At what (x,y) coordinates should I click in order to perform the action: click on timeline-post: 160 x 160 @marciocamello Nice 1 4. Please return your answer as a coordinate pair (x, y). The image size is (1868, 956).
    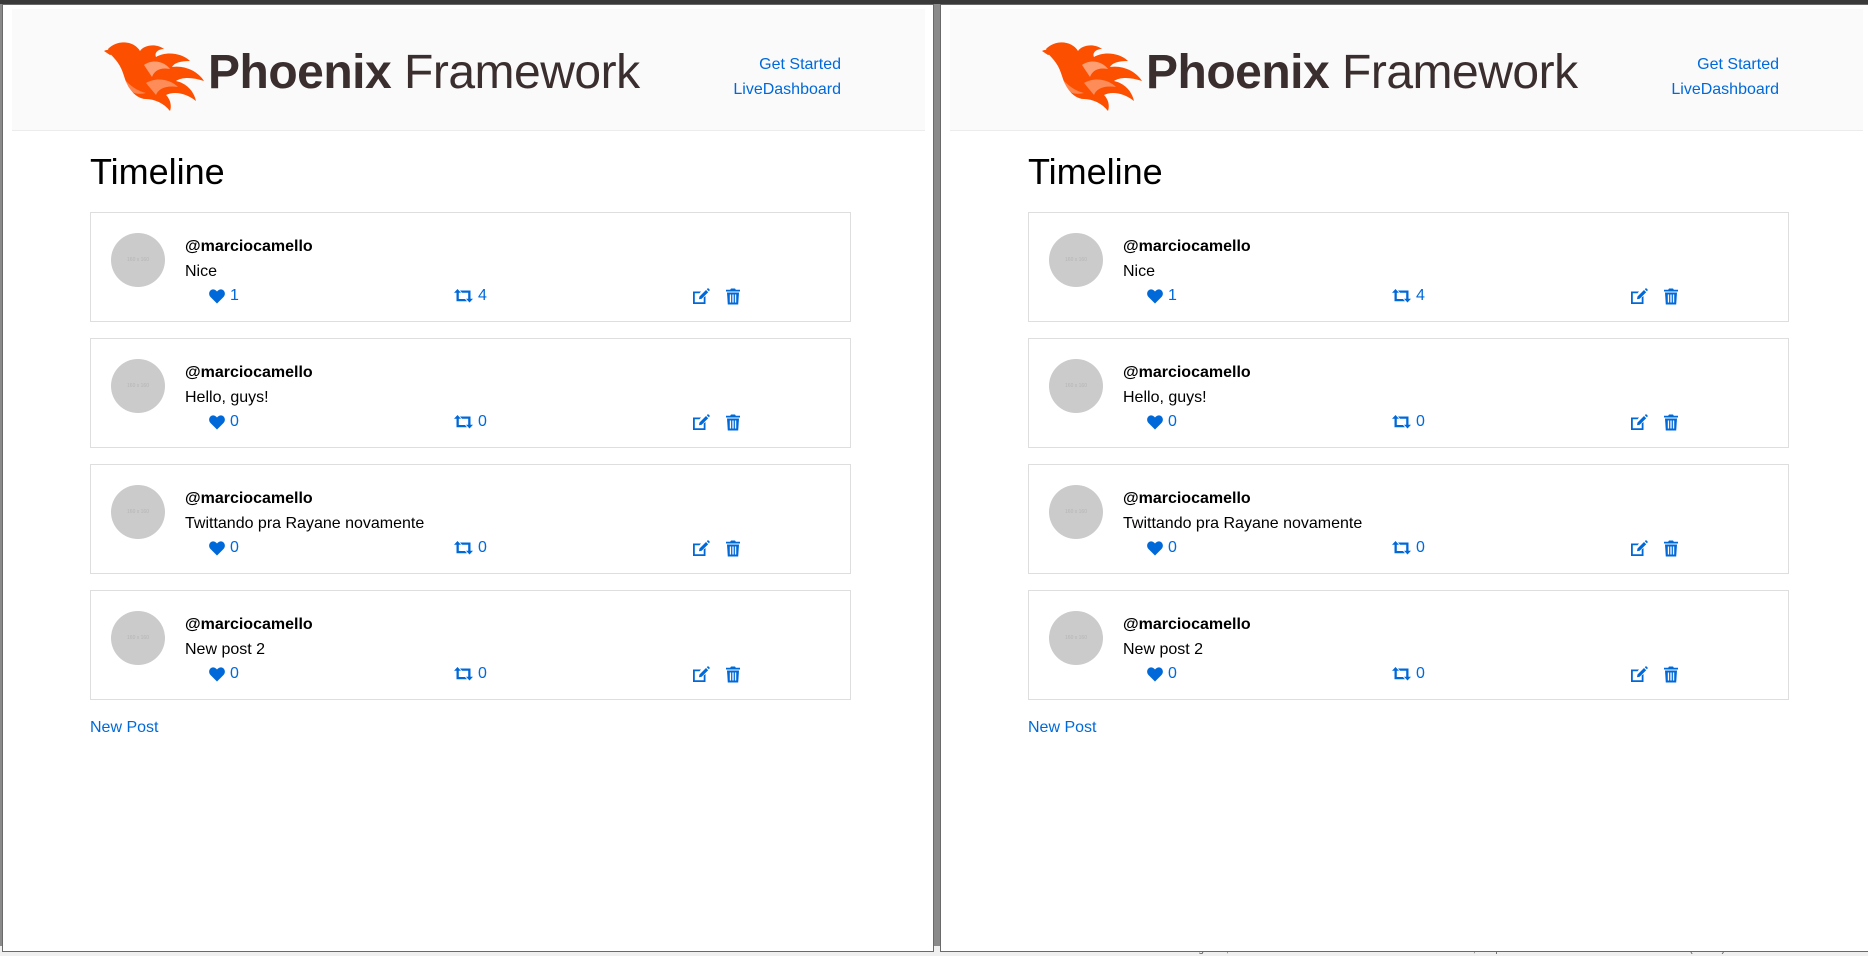
    Looking at the image, I should click on (1408, 267).